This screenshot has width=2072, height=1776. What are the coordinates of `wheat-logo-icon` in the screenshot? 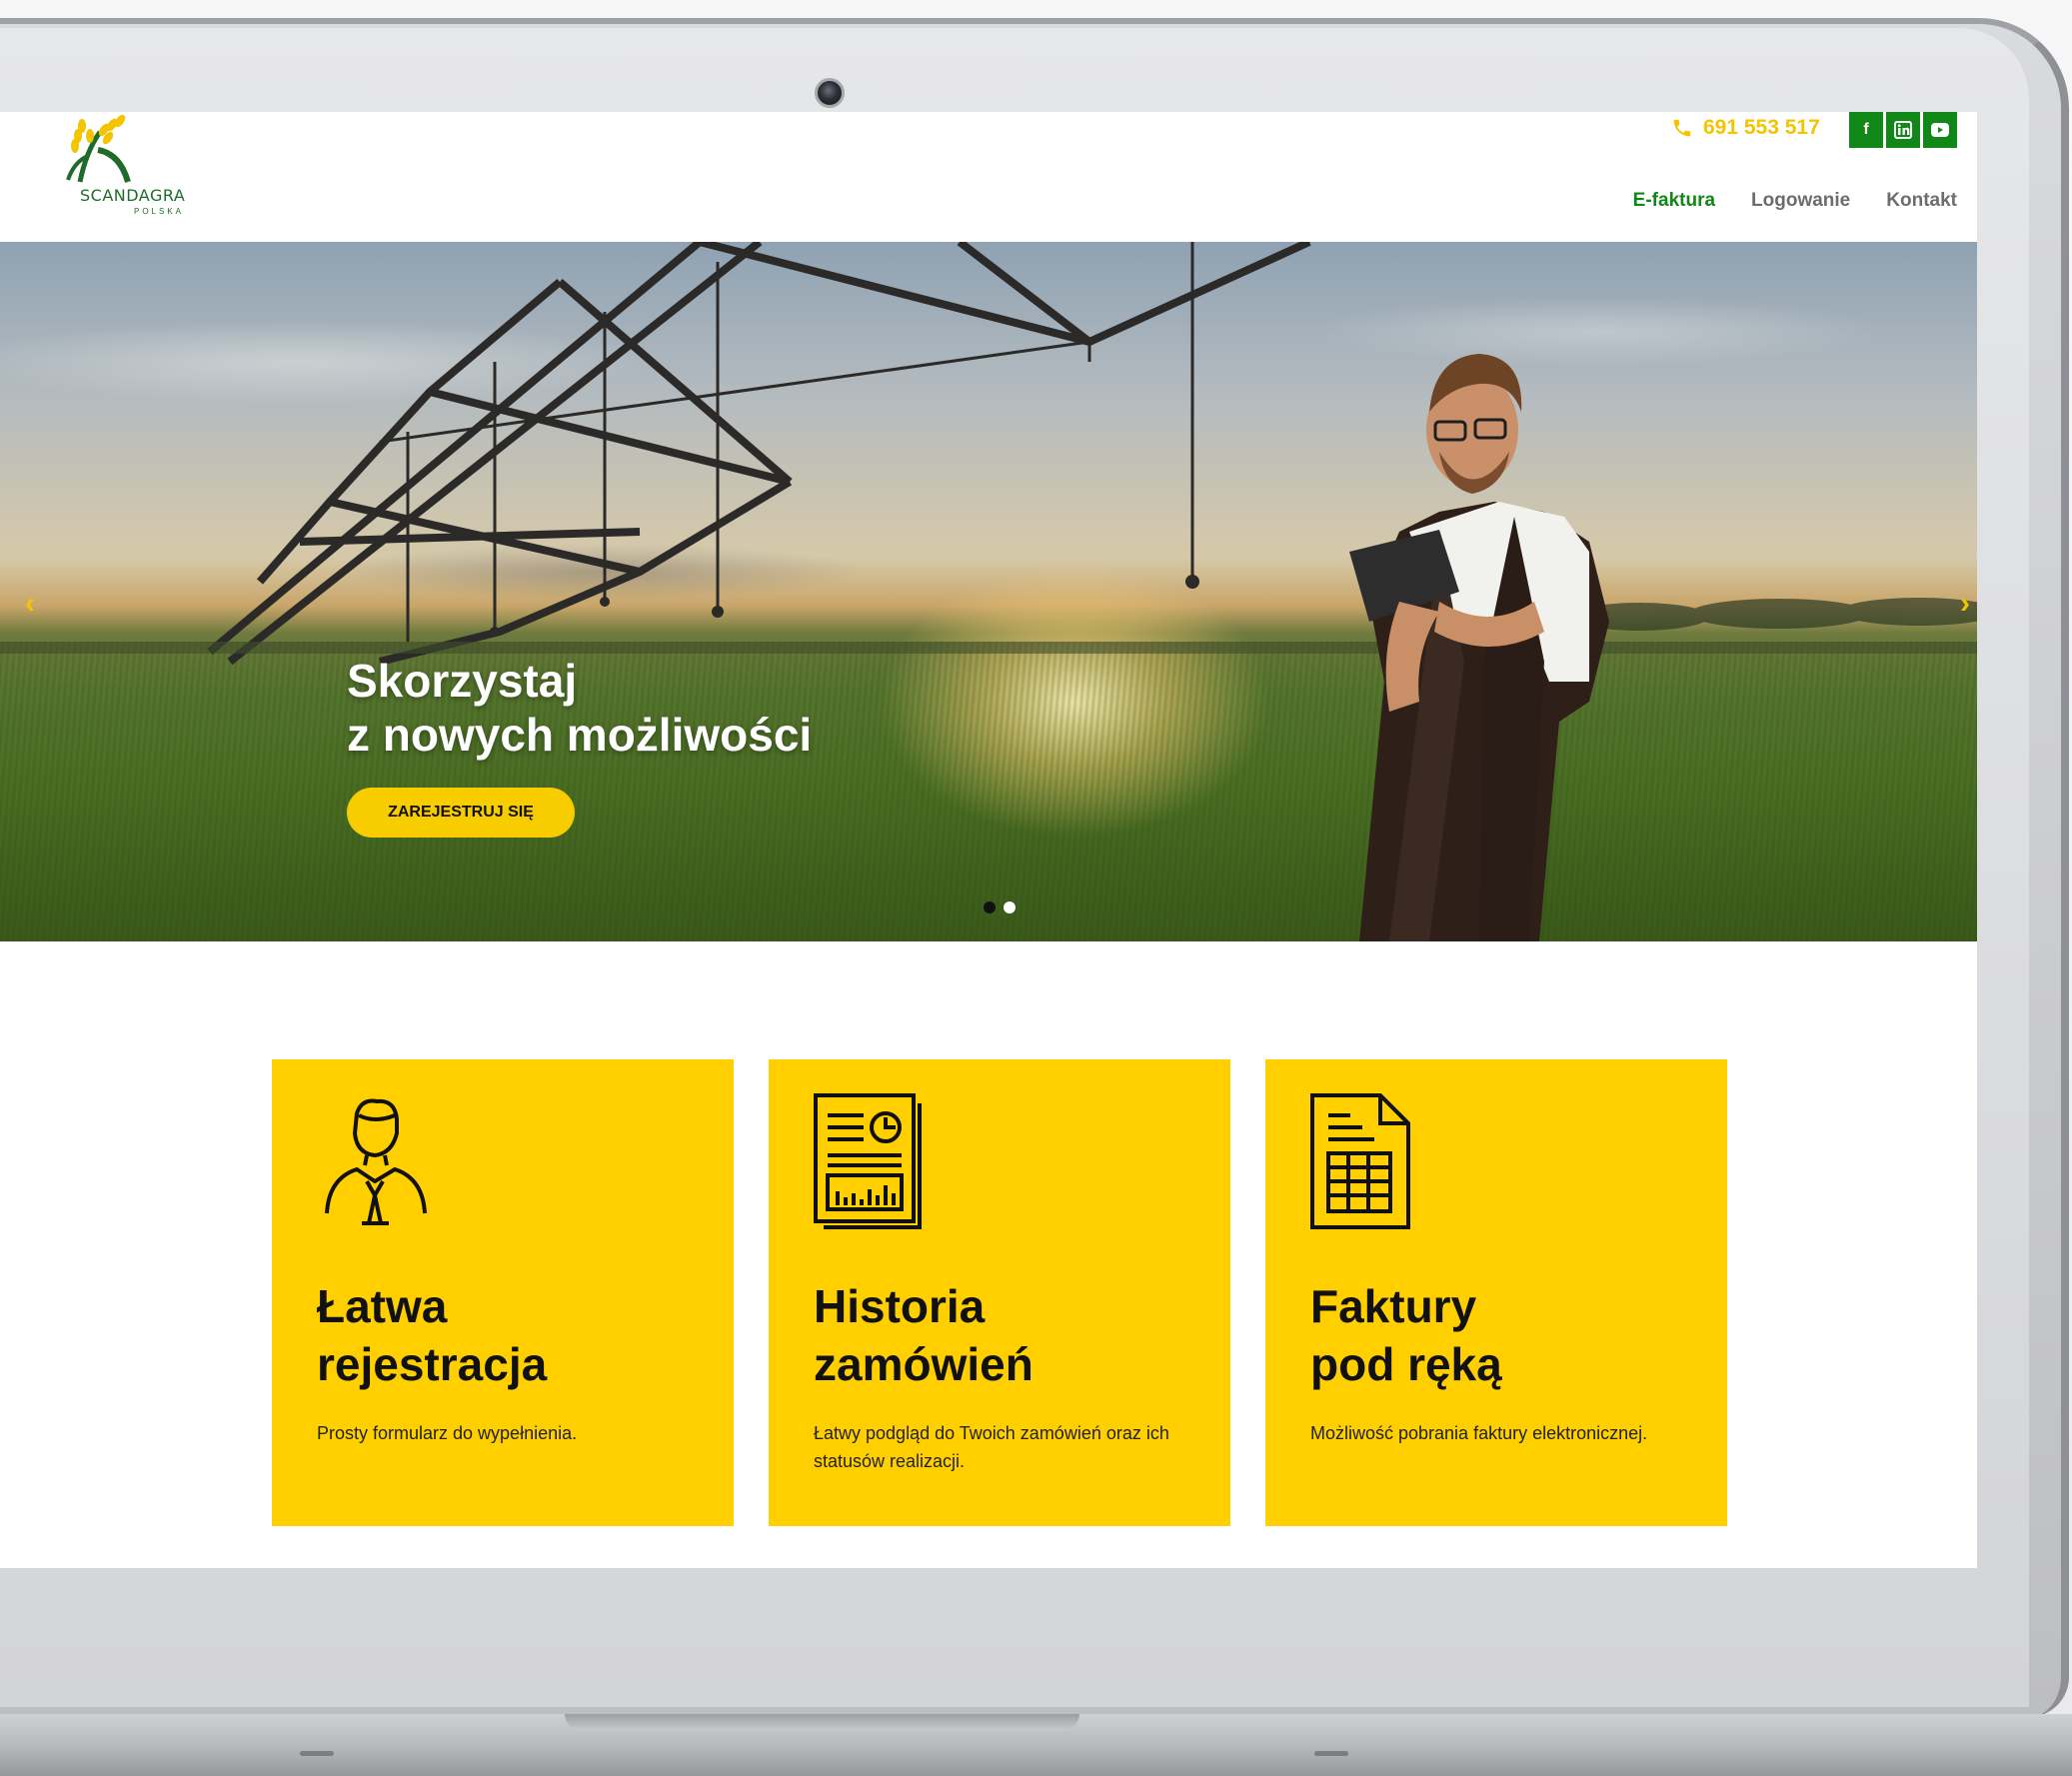 It's located at (98, 148).